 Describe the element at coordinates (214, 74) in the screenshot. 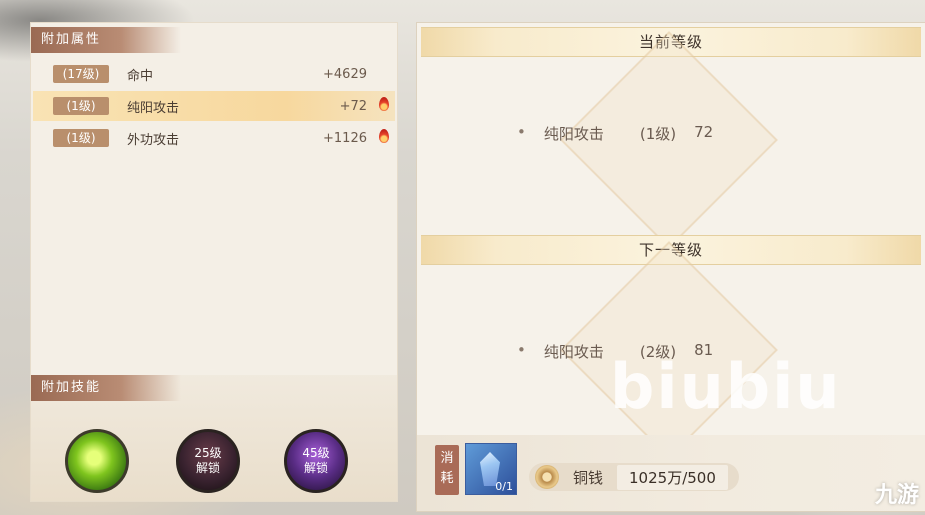

I see `attr-row-hit: (17级) 命中 +4629` at that location.